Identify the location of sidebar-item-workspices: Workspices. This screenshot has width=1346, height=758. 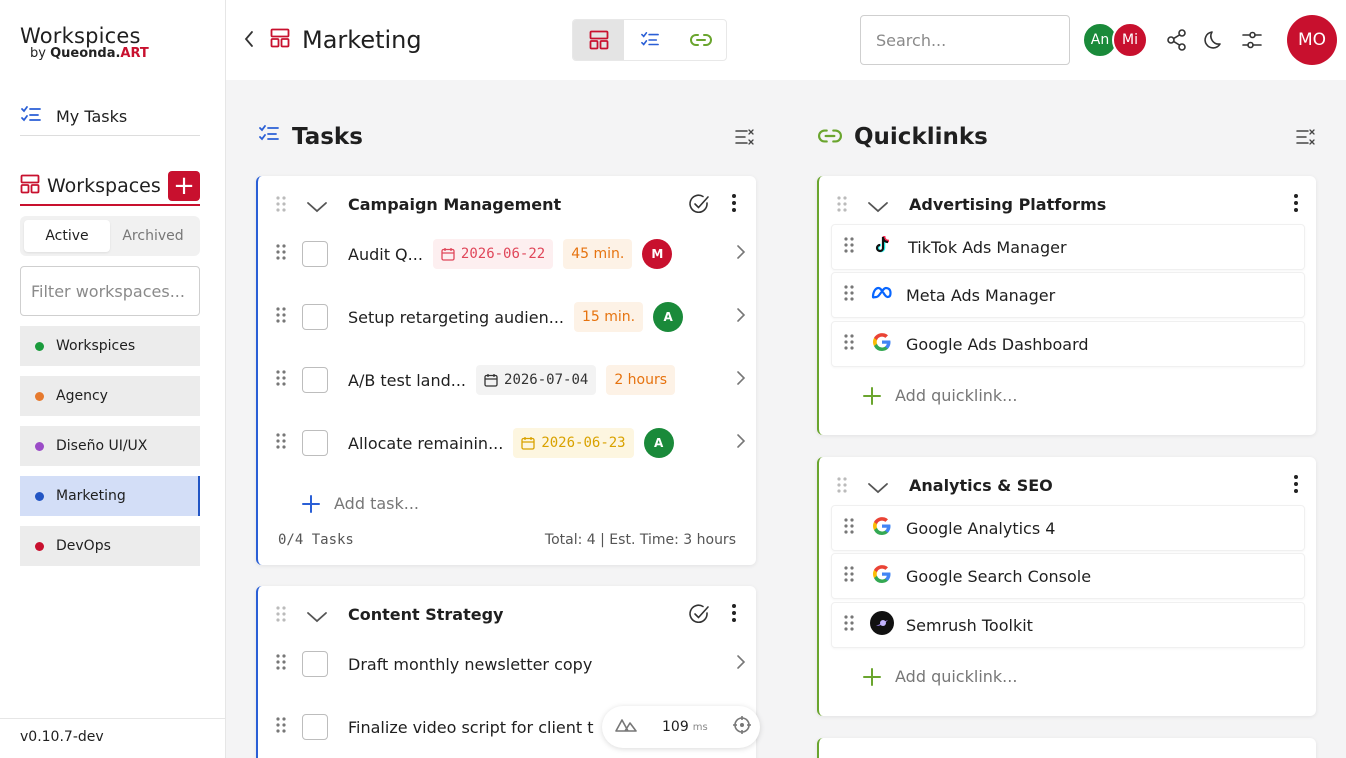
(110, 346).